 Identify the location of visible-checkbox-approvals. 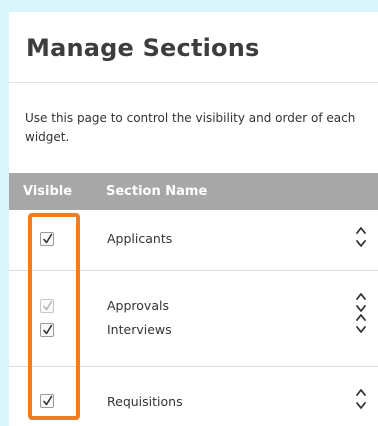
(47, 306).